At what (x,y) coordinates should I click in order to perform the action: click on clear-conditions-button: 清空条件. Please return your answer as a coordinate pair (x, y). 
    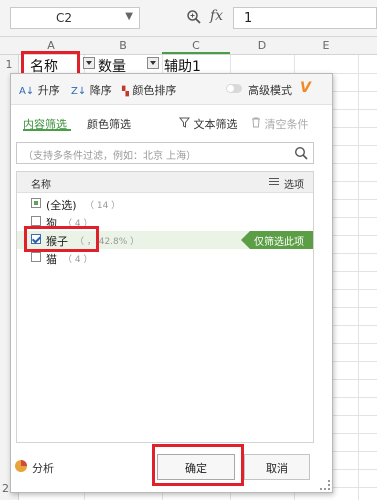
    Looking at the image, I should click on (280, 124).